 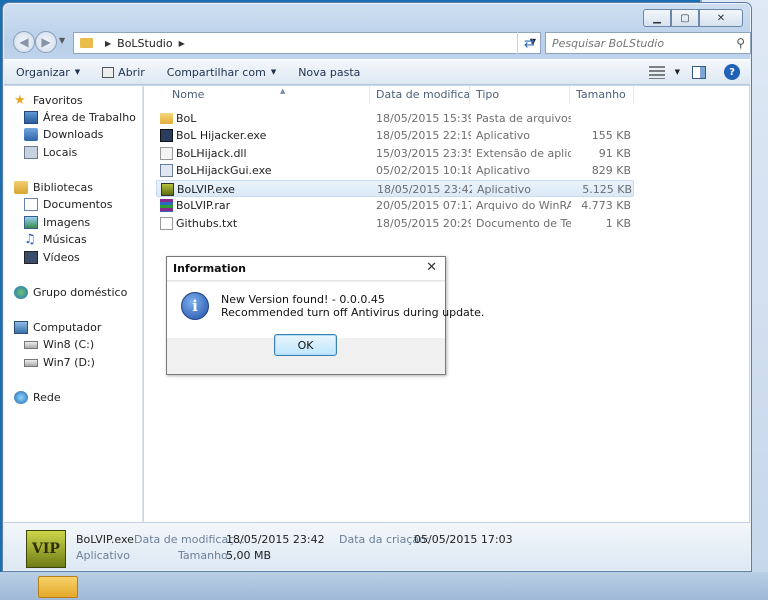 What do you see at coordinates (63, 134) in the screenshot?
I see `sidebar-item-downloads: Downloads` at bounding box center [63, 134].